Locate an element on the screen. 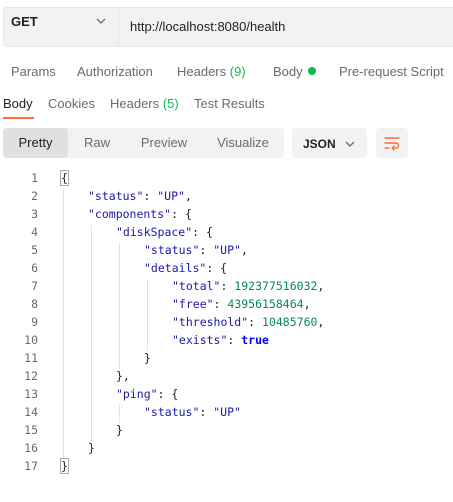 The image size is (453, 502). line-number: 11 is located at coordinates (31, 358).